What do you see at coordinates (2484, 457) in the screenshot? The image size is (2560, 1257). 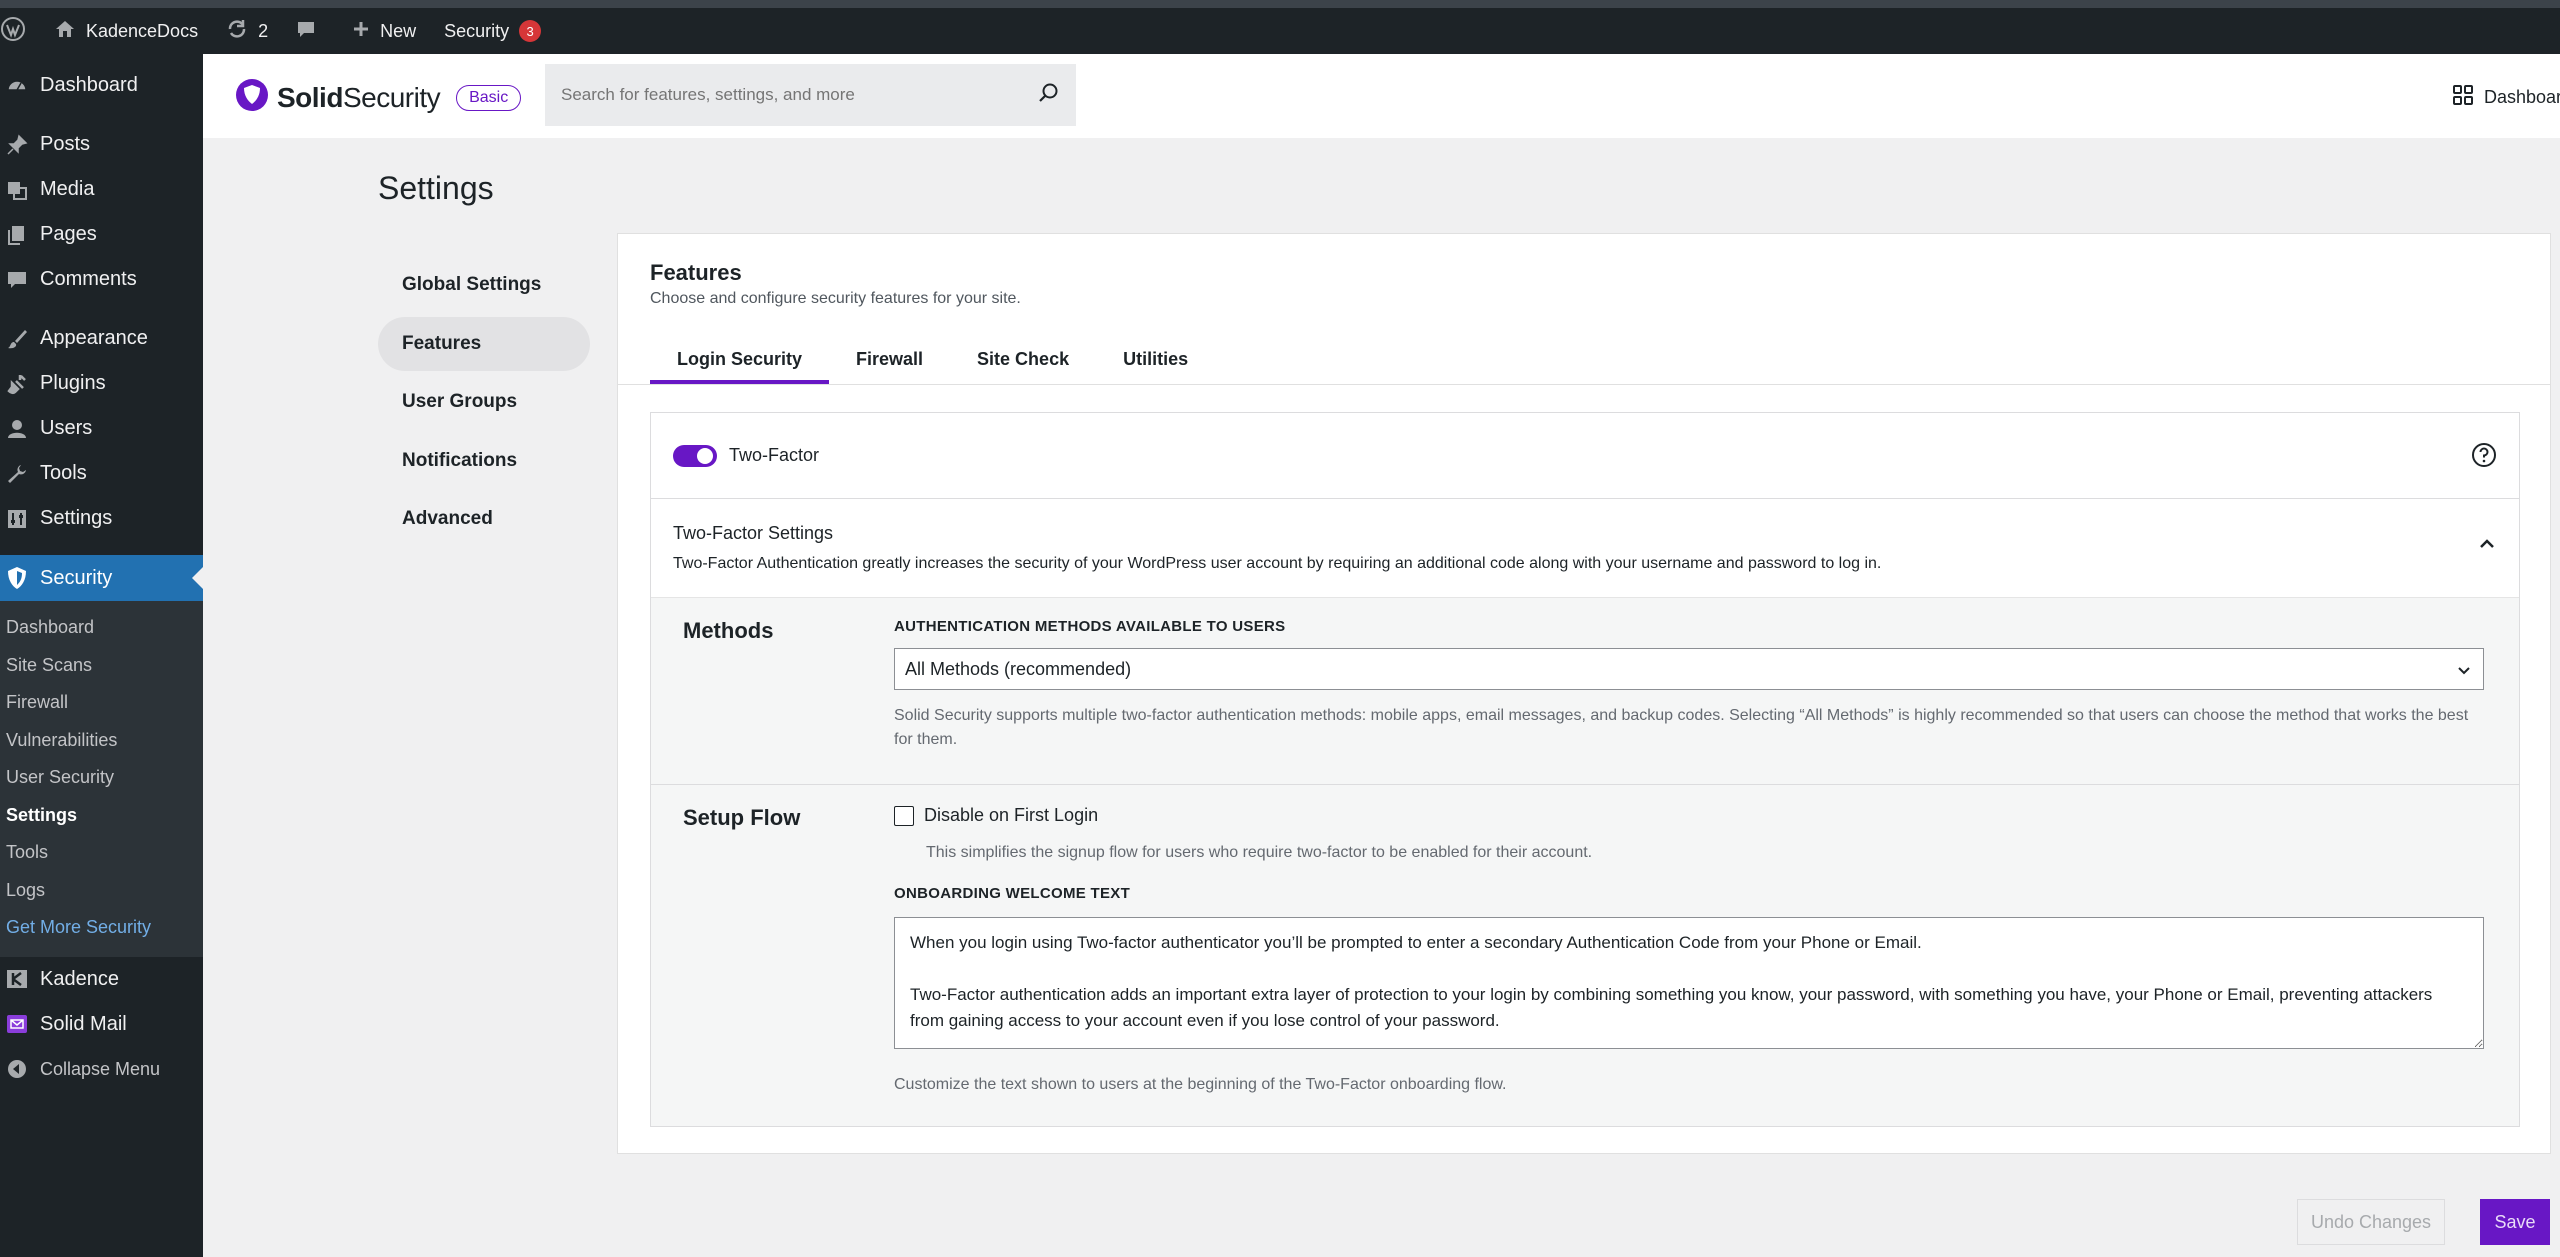 I see `help-icon` at bounding box center [2484, 457].